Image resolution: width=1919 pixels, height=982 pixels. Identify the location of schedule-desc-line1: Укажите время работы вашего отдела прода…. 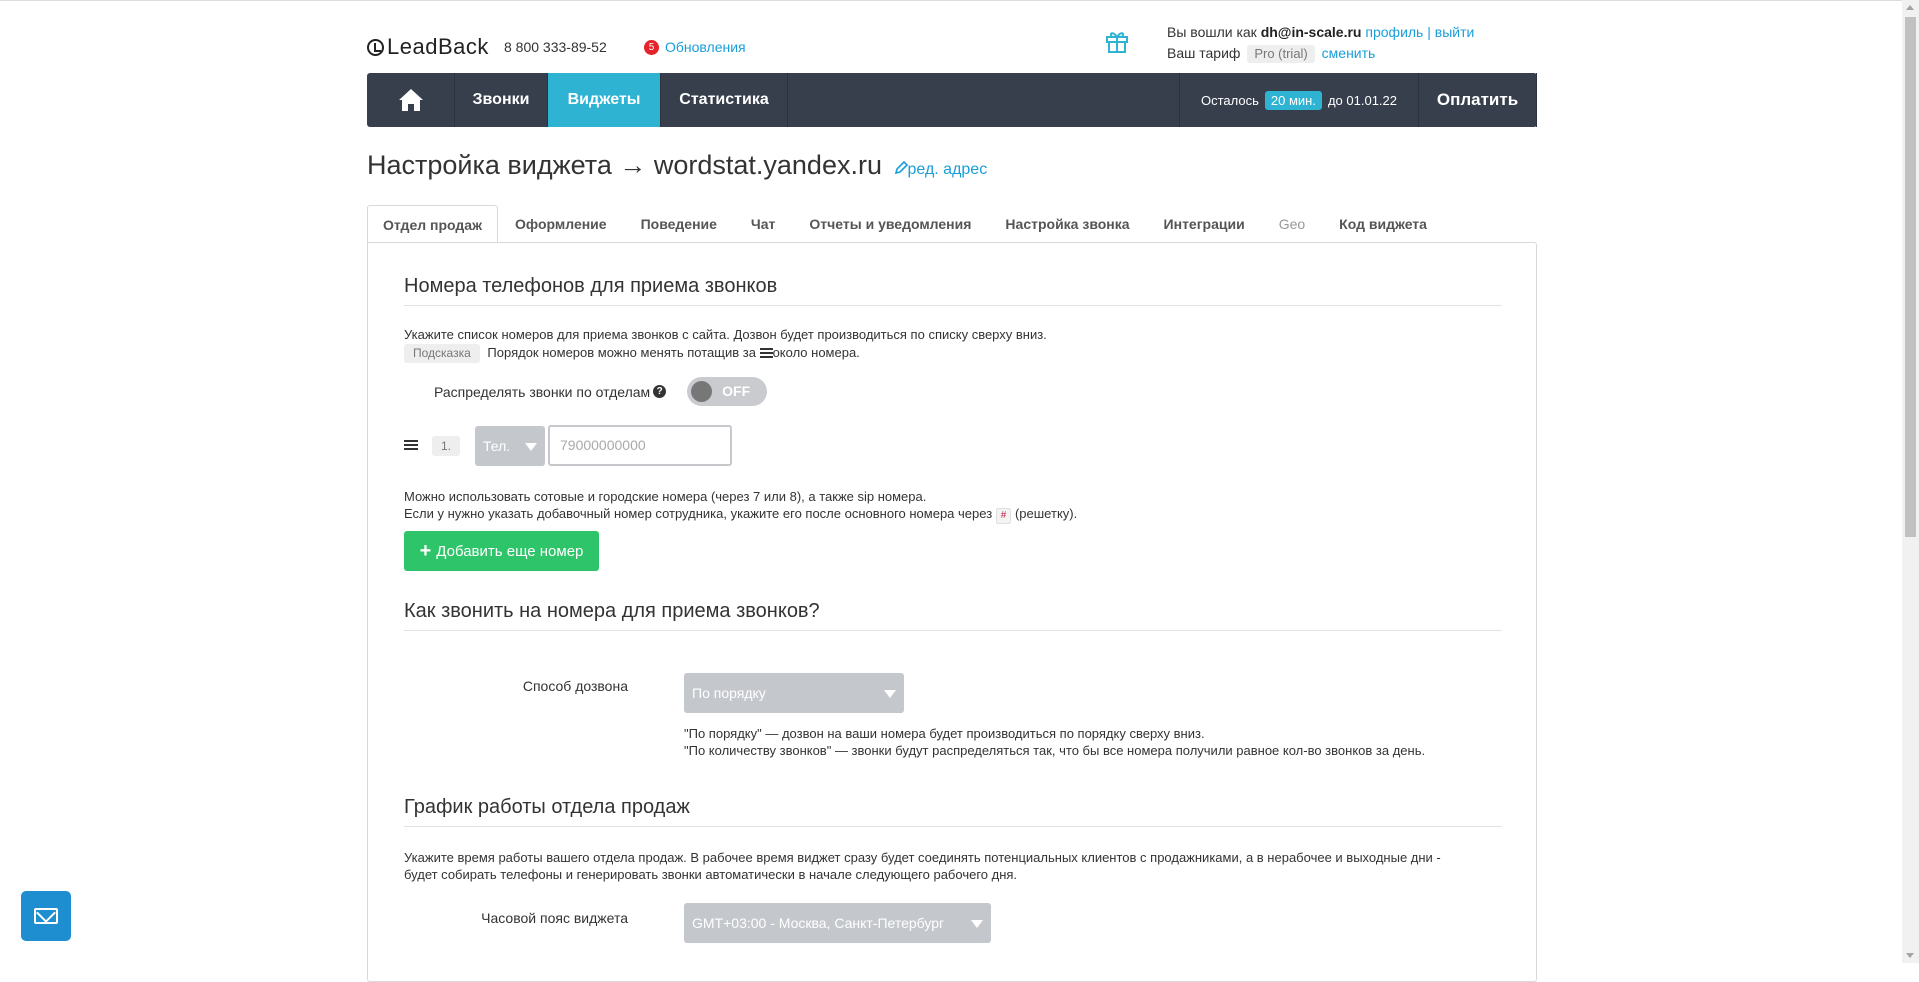
(922, 857).